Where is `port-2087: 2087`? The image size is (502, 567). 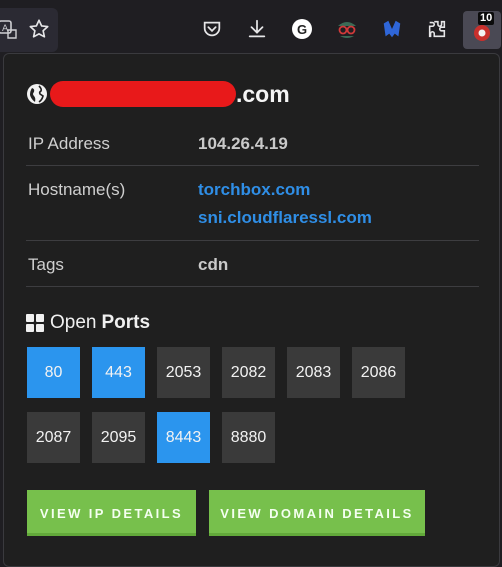
port-2087: 2087 is located at coordinates (53, 437).